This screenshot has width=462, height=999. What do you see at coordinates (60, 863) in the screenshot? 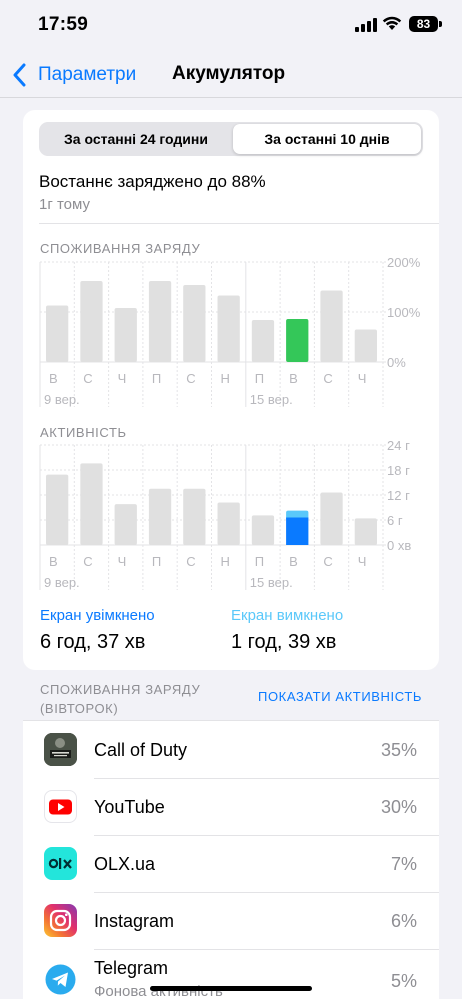
I see `olx-icon` at bounding box center [60, 863].